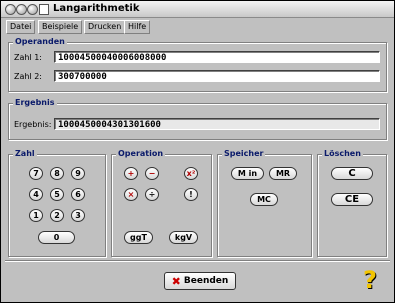 The height and width of the screenshot is (303, 395). What do you see at coordinates (36, 173) in the screenshot?
I see `digit-7-button: 7` at bounding box center [36, 173].